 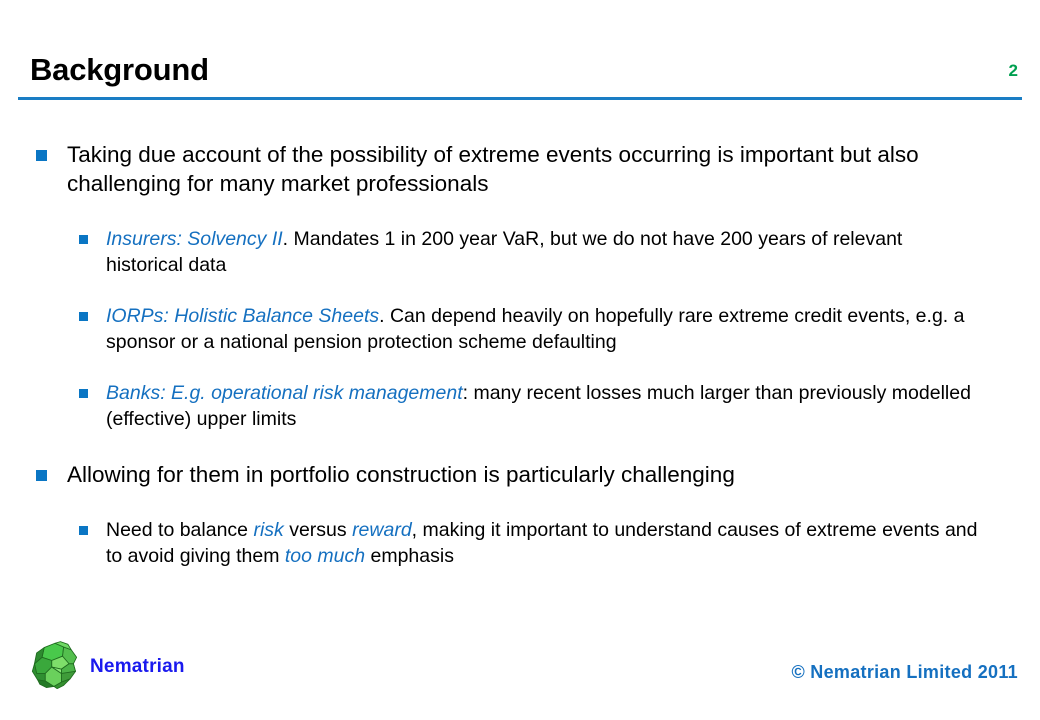 What do you see at coordinates (382, 530) in the screenshot?
I see `emphasis-text: reward` at bounding box center [382, 530].